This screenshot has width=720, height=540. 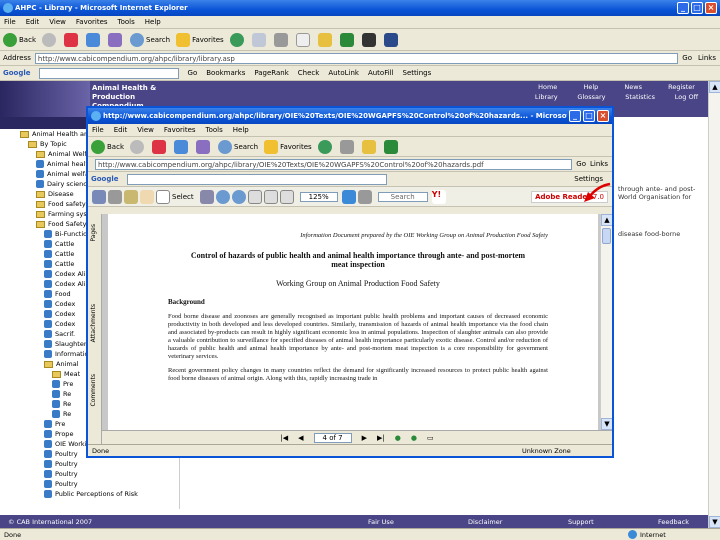 What do you see at coordinates (175, 196) in the screenshot?
I see `select-tool-button: Select` at bounding box center [175, 196].